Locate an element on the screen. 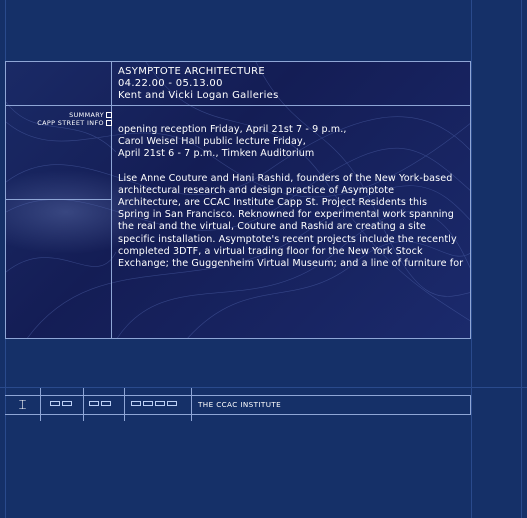 This screenshot has width=527, height=518. capp-street-info-label: CAPP STREET INFO is located at coordinates (70, 123).